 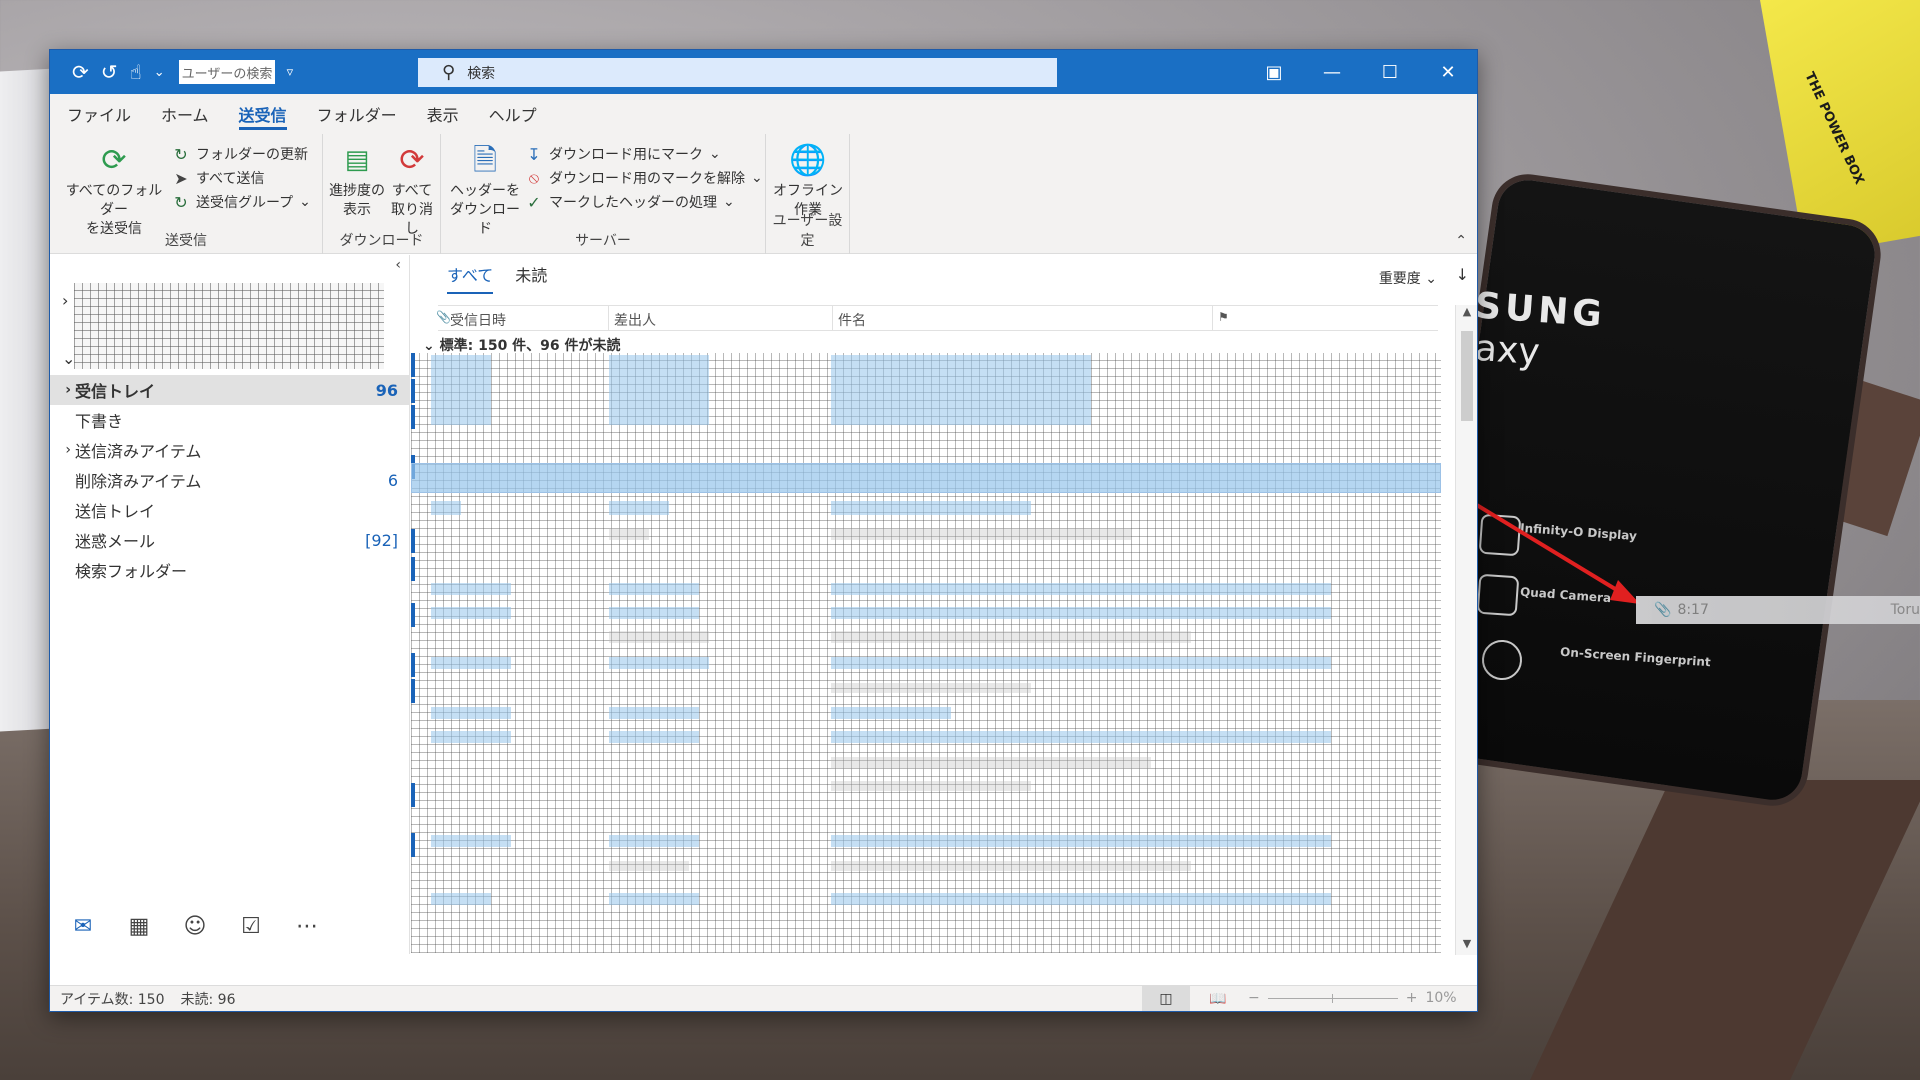 What do you see at coordinates (443, 317) in the screenshot?
I see `attachment-column-icon: 📎` at bounding box center [443, 317].